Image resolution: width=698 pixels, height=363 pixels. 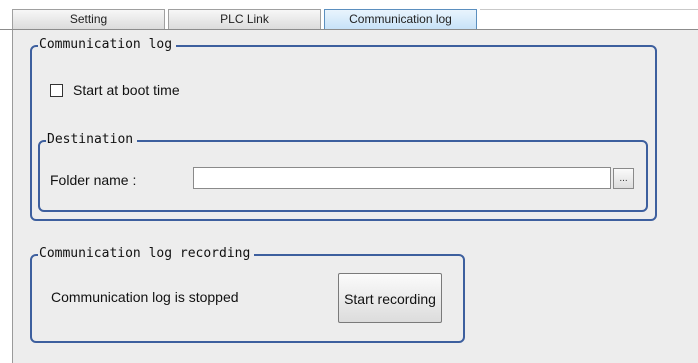 What do you see at coordinates (6, 181) in the screenshot?
I see `left-margin` at bounding box center [6, 181].